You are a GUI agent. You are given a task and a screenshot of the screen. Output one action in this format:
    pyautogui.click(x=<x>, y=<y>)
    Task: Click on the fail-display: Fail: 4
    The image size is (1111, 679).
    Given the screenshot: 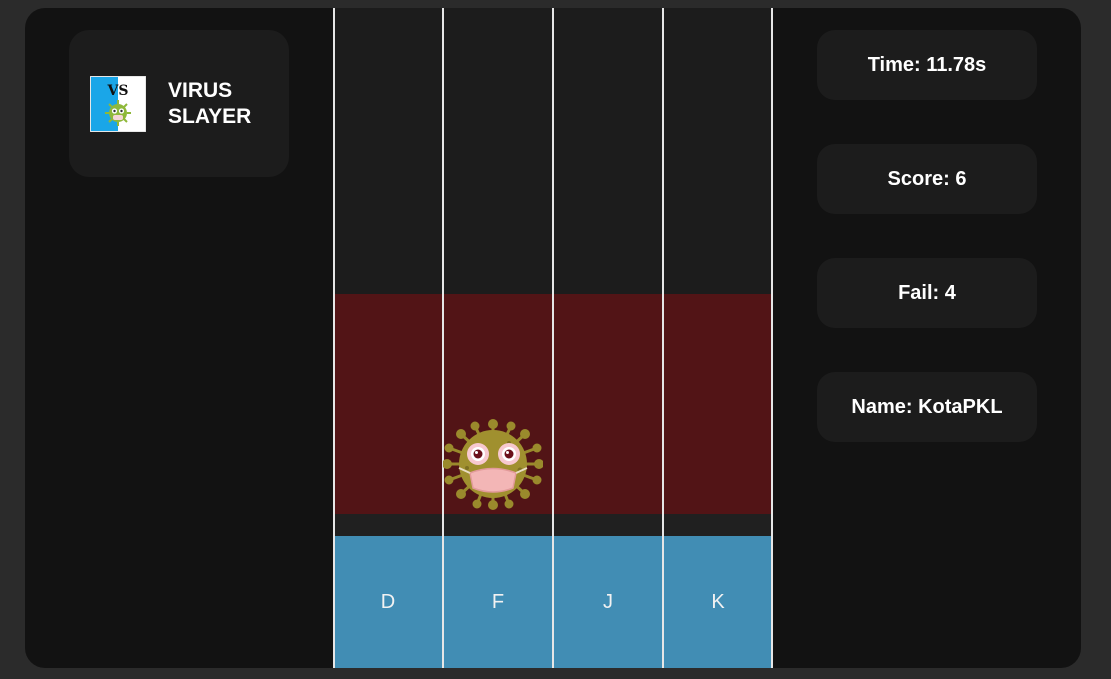 What is the action you would take?
    pyautogui.click(x=927, y=293)
    